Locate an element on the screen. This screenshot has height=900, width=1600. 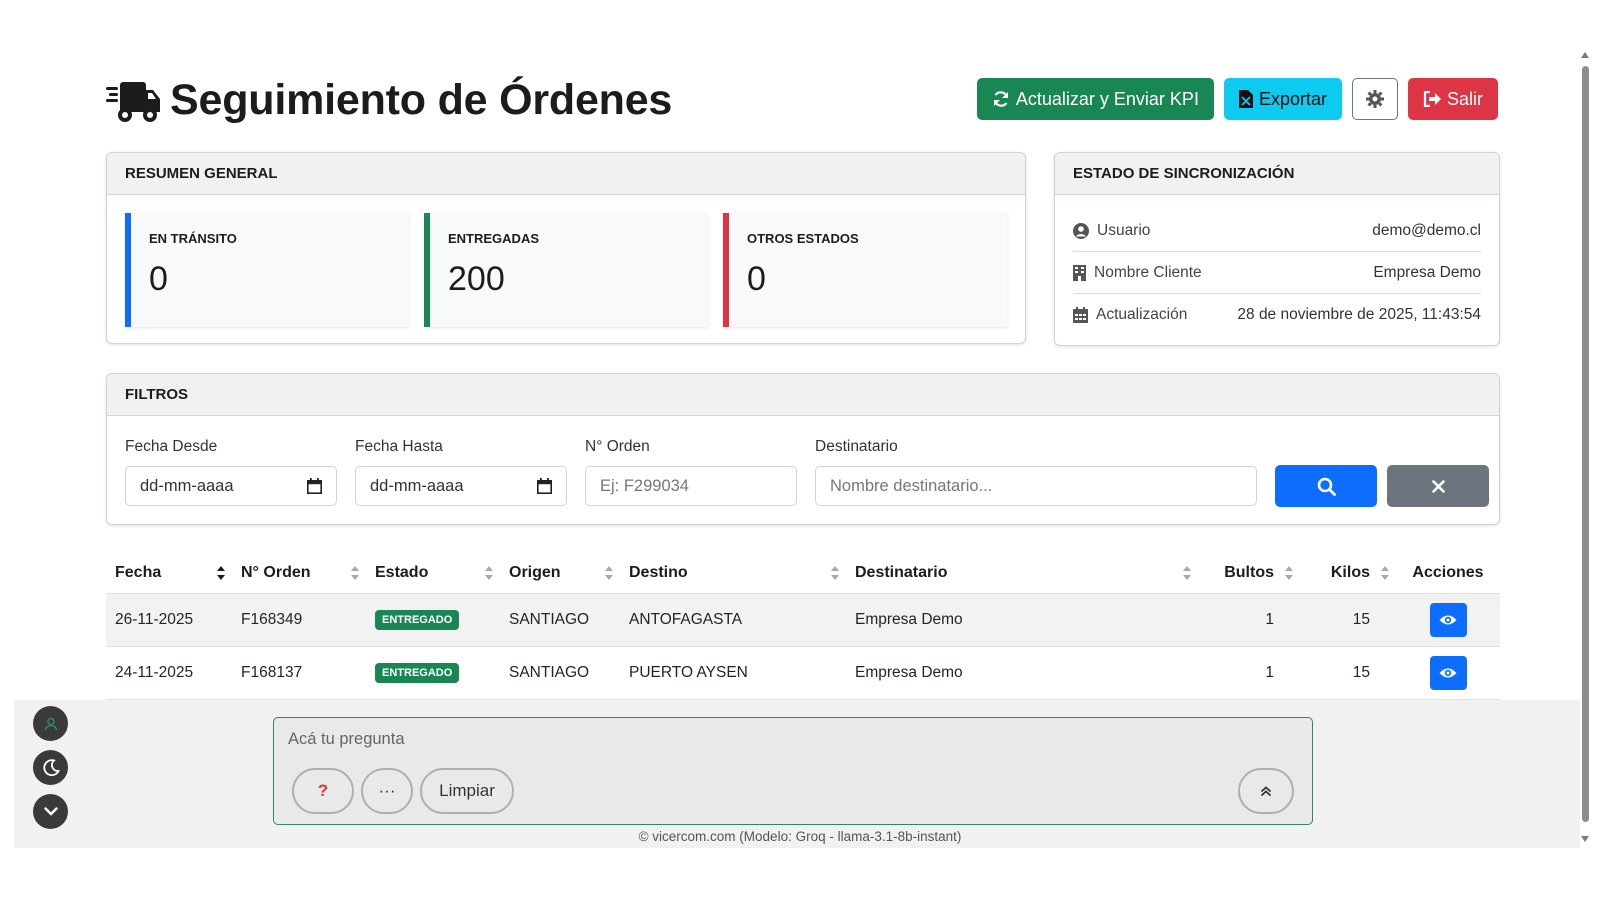
cell-estado: ENTREGADO is located at coordinates (433, 673).